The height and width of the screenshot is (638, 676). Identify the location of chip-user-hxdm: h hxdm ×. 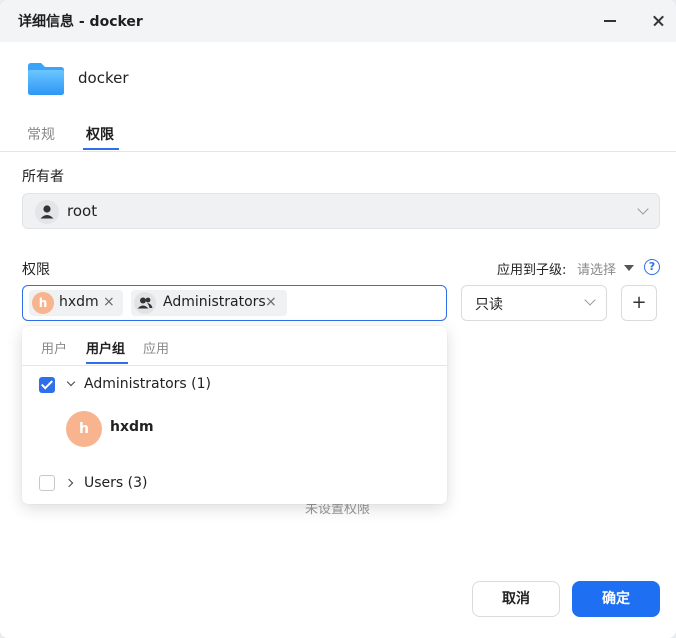
(76, 303).